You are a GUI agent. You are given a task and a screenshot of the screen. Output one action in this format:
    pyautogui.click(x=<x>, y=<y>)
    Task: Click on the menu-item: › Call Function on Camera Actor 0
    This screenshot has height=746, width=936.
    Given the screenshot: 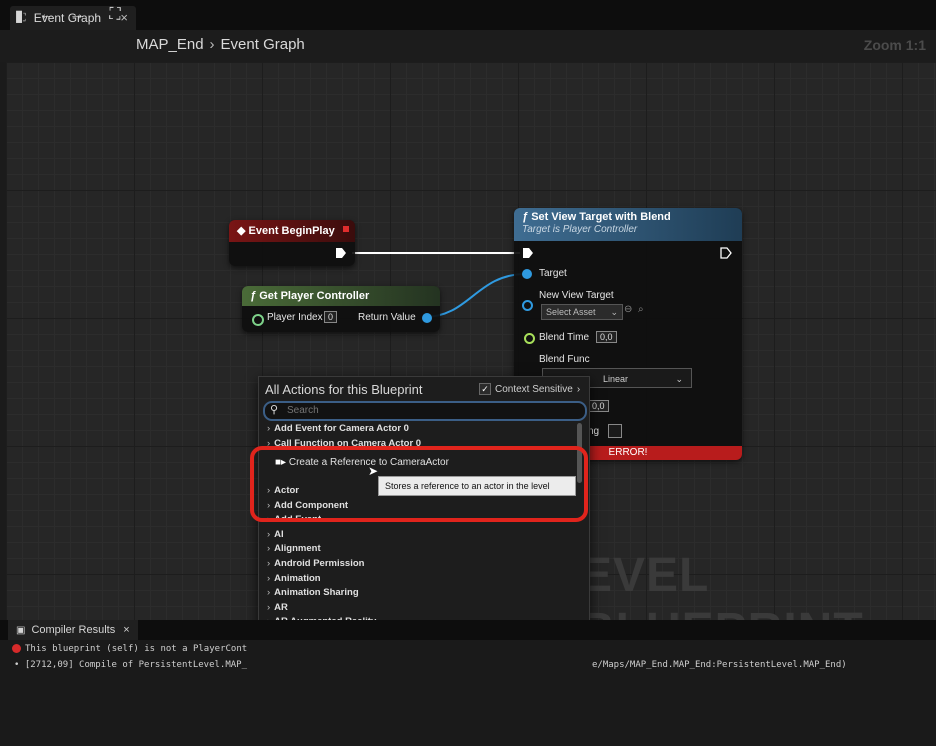 What is the action you would take?
    pyautogui.click(x=344, y=442)
    